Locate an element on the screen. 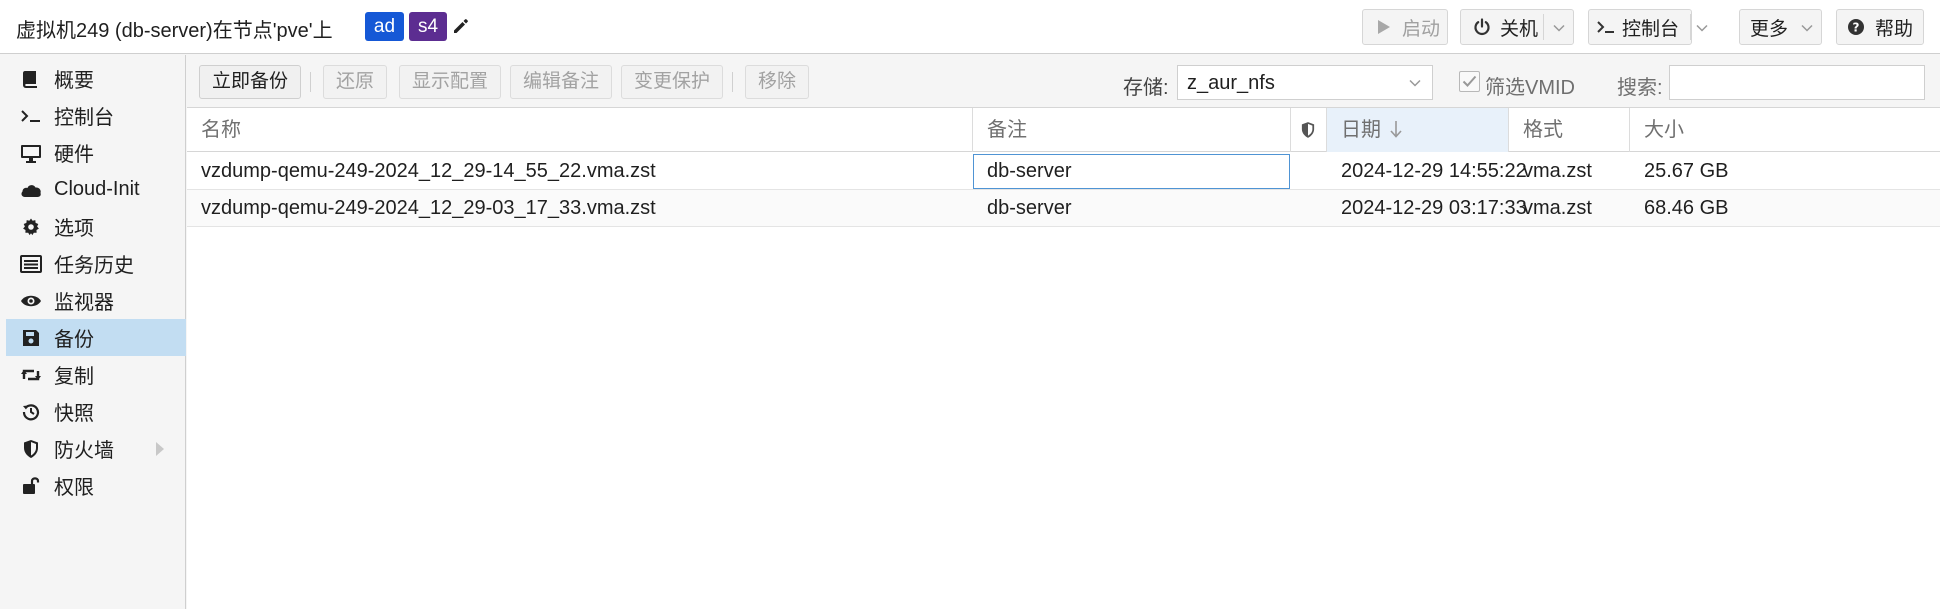  cell-date: 2024-12-29 03:17:33 is located at coordinates (1434, 208).